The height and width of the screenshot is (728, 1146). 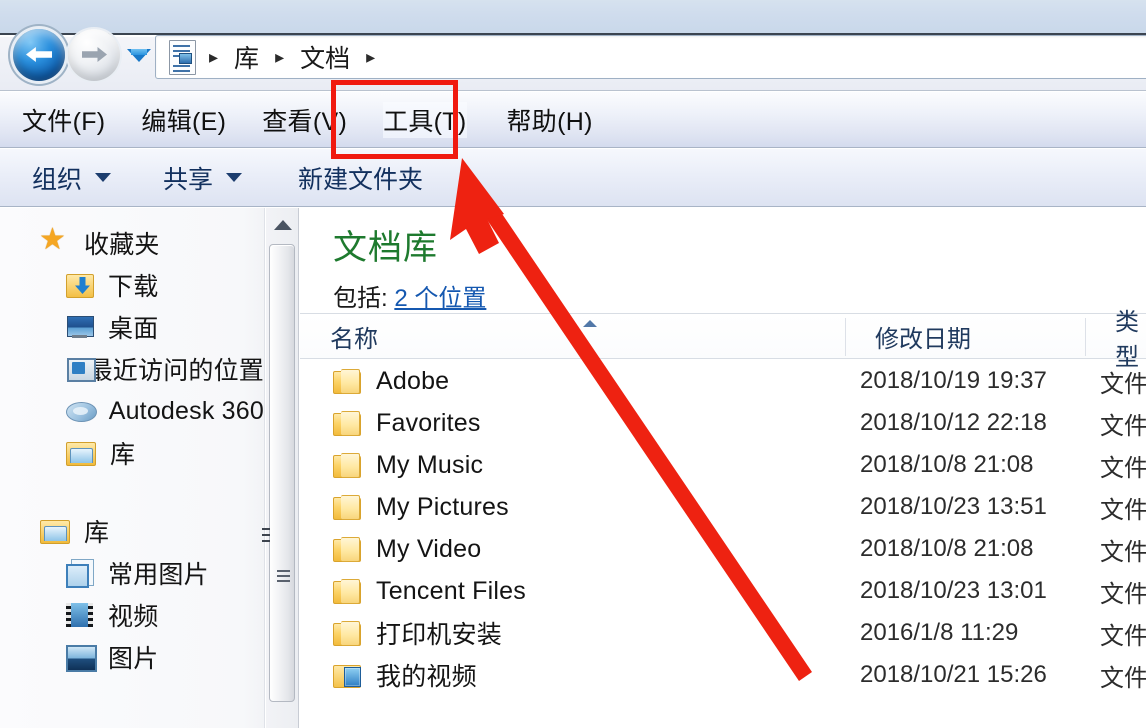 I want to click on file-name-cell: My Pictures, so click(x=421, y=507).